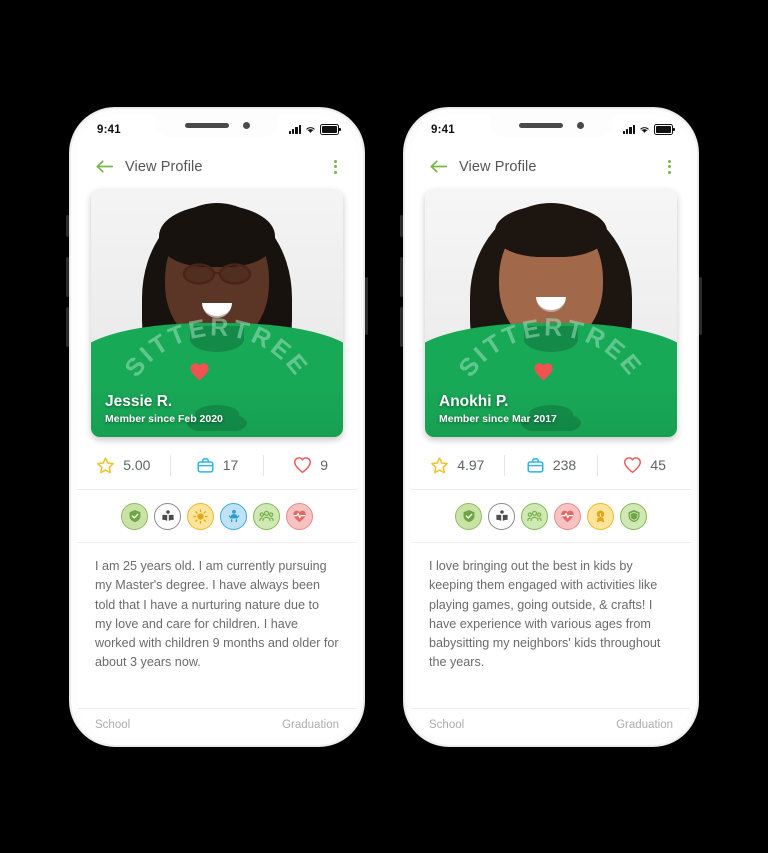  I want to click on badges-row, so click(217, 517).